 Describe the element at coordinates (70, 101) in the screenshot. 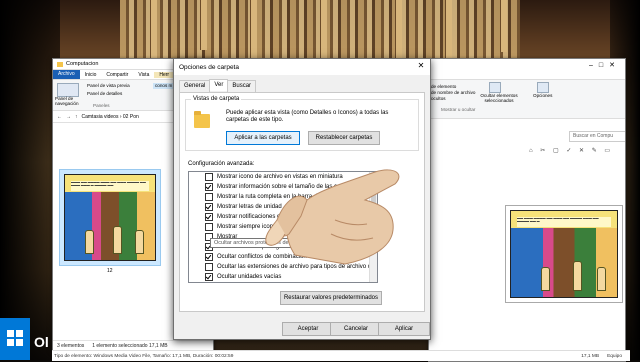

I see `nav-pane-label: Panel de navegación` at that location.